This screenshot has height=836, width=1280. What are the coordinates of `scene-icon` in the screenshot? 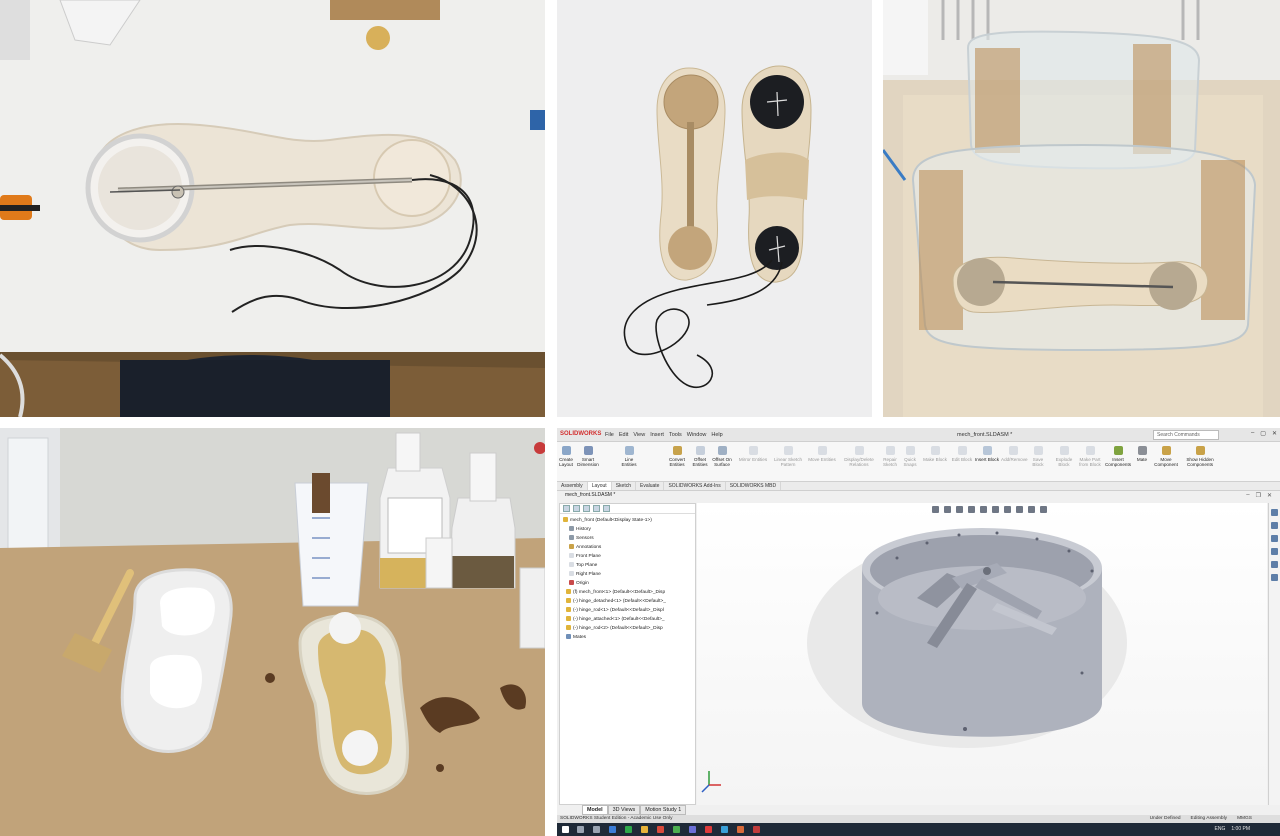 It's located at (1031, 509).